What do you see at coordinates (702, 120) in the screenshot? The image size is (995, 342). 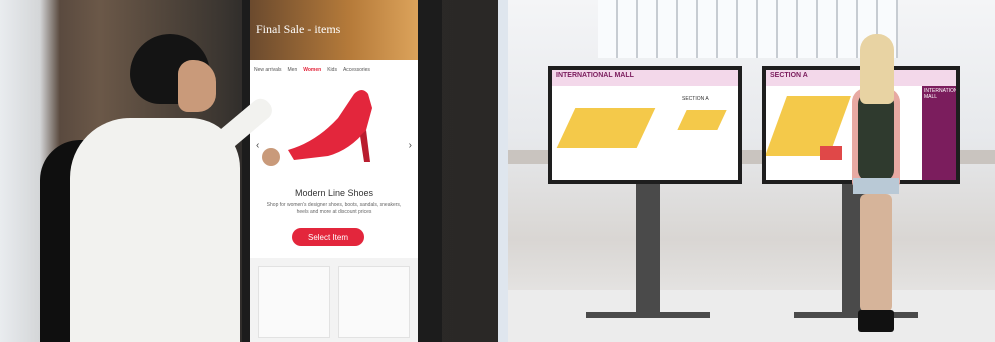 I see `section-map-left` at bounding box center [702, 120].